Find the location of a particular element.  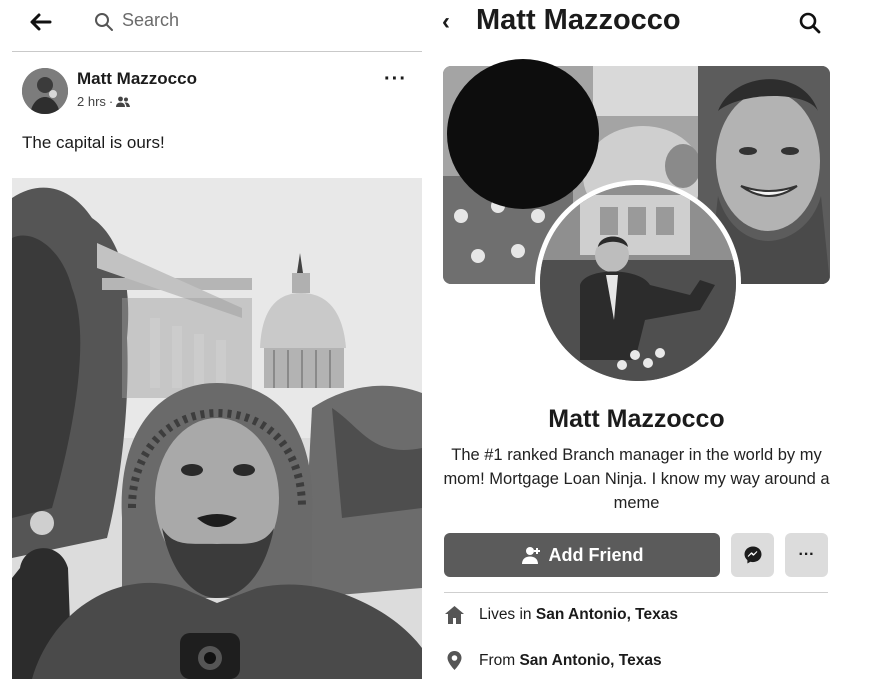

search-icon is located at coordinates (104, 22).